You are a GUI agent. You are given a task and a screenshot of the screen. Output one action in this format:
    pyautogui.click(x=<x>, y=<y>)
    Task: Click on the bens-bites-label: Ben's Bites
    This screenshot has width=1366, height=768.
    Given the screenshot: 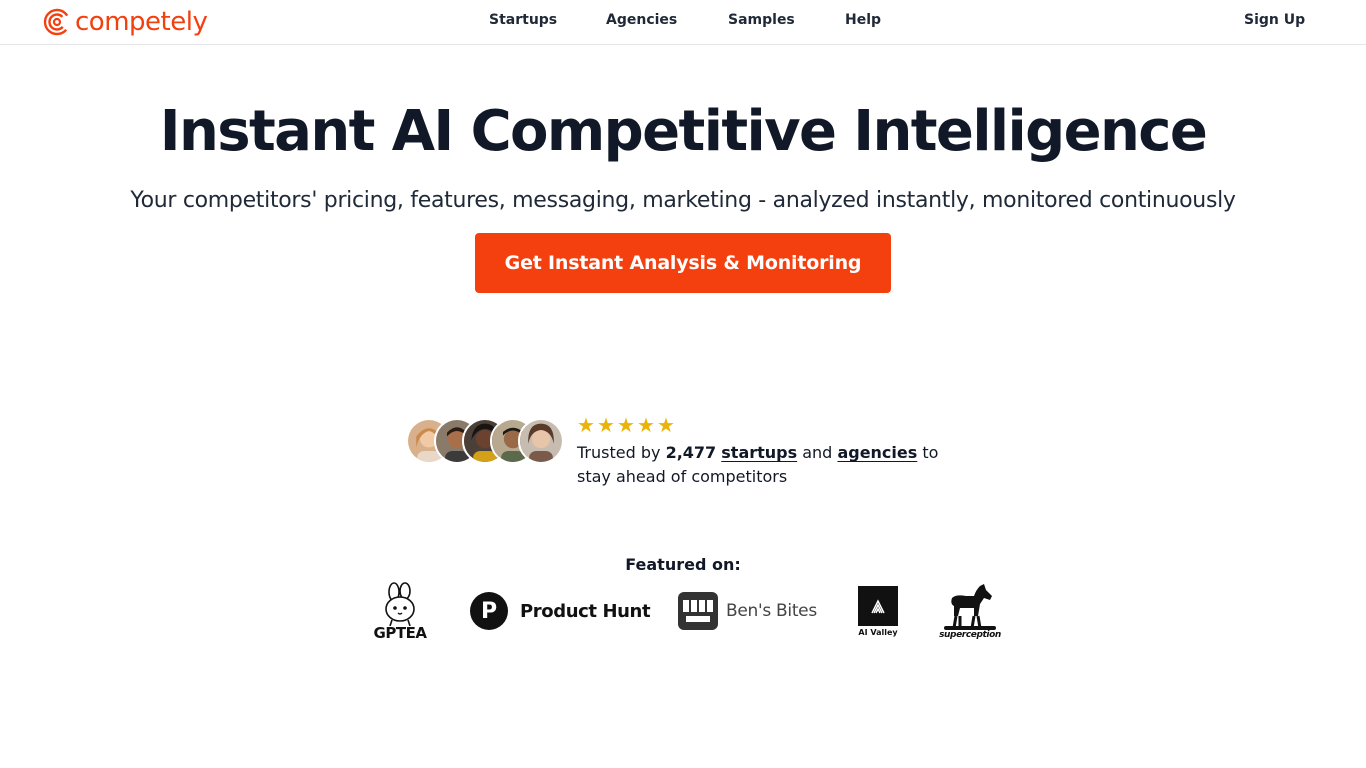 What is the action you would take?
    pyautogui.click(x=771, y=611)
    